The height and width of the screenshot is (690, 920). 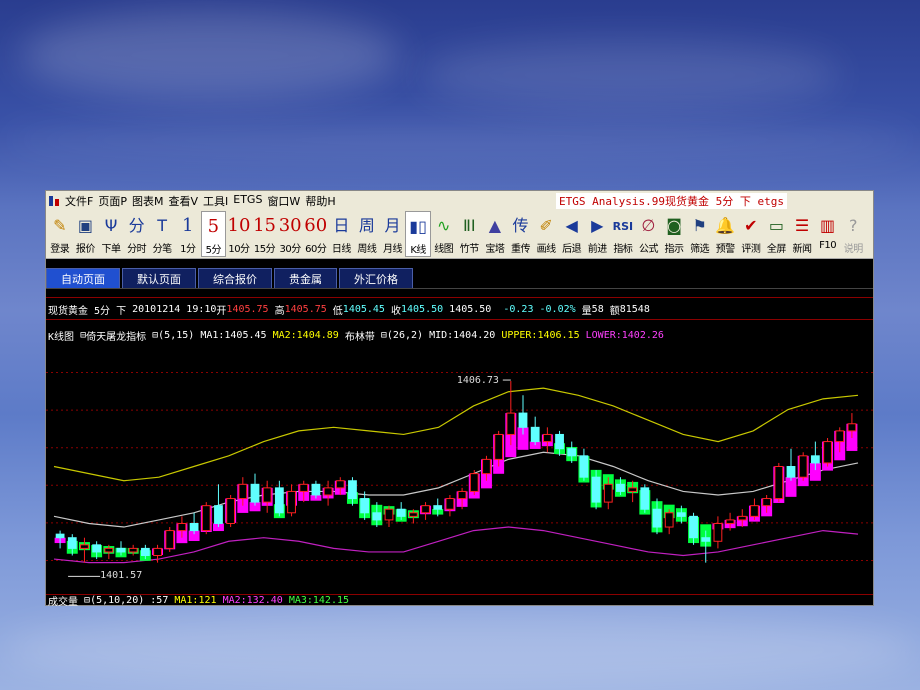 I want to click on menu-etgs: ETGS, so click(x=250, y=201).